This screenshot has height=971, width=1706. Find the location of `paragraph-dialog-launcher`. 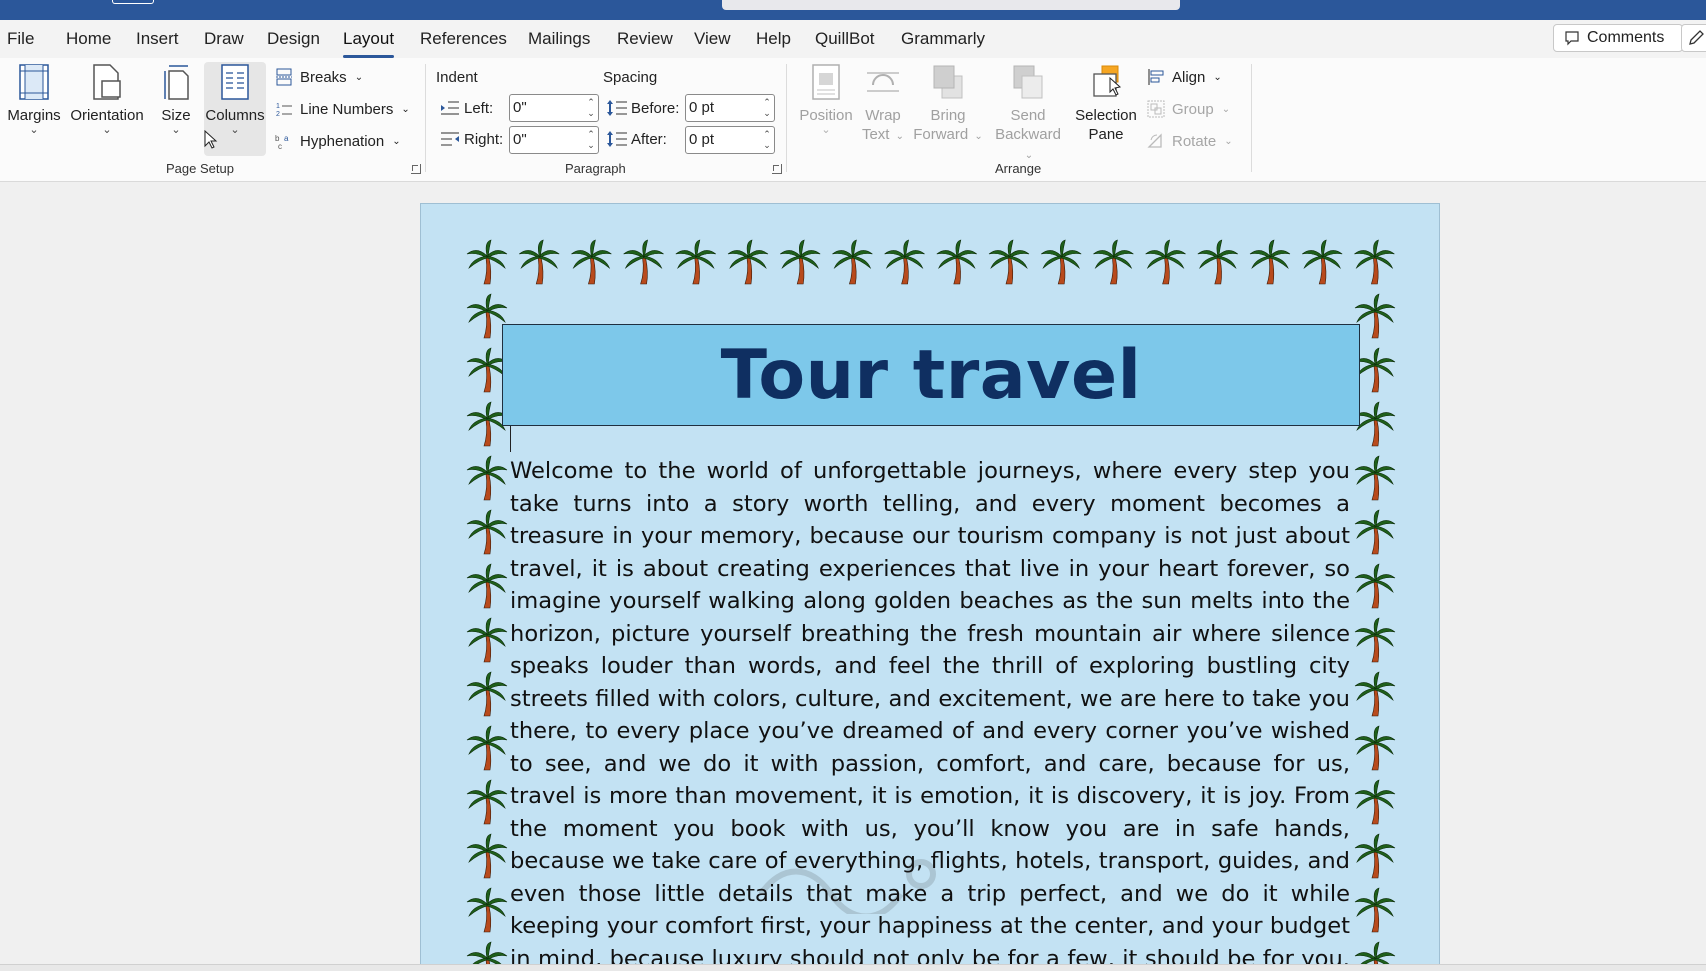

paragraph-dialog-launcher is located at coordinates (777, 169).